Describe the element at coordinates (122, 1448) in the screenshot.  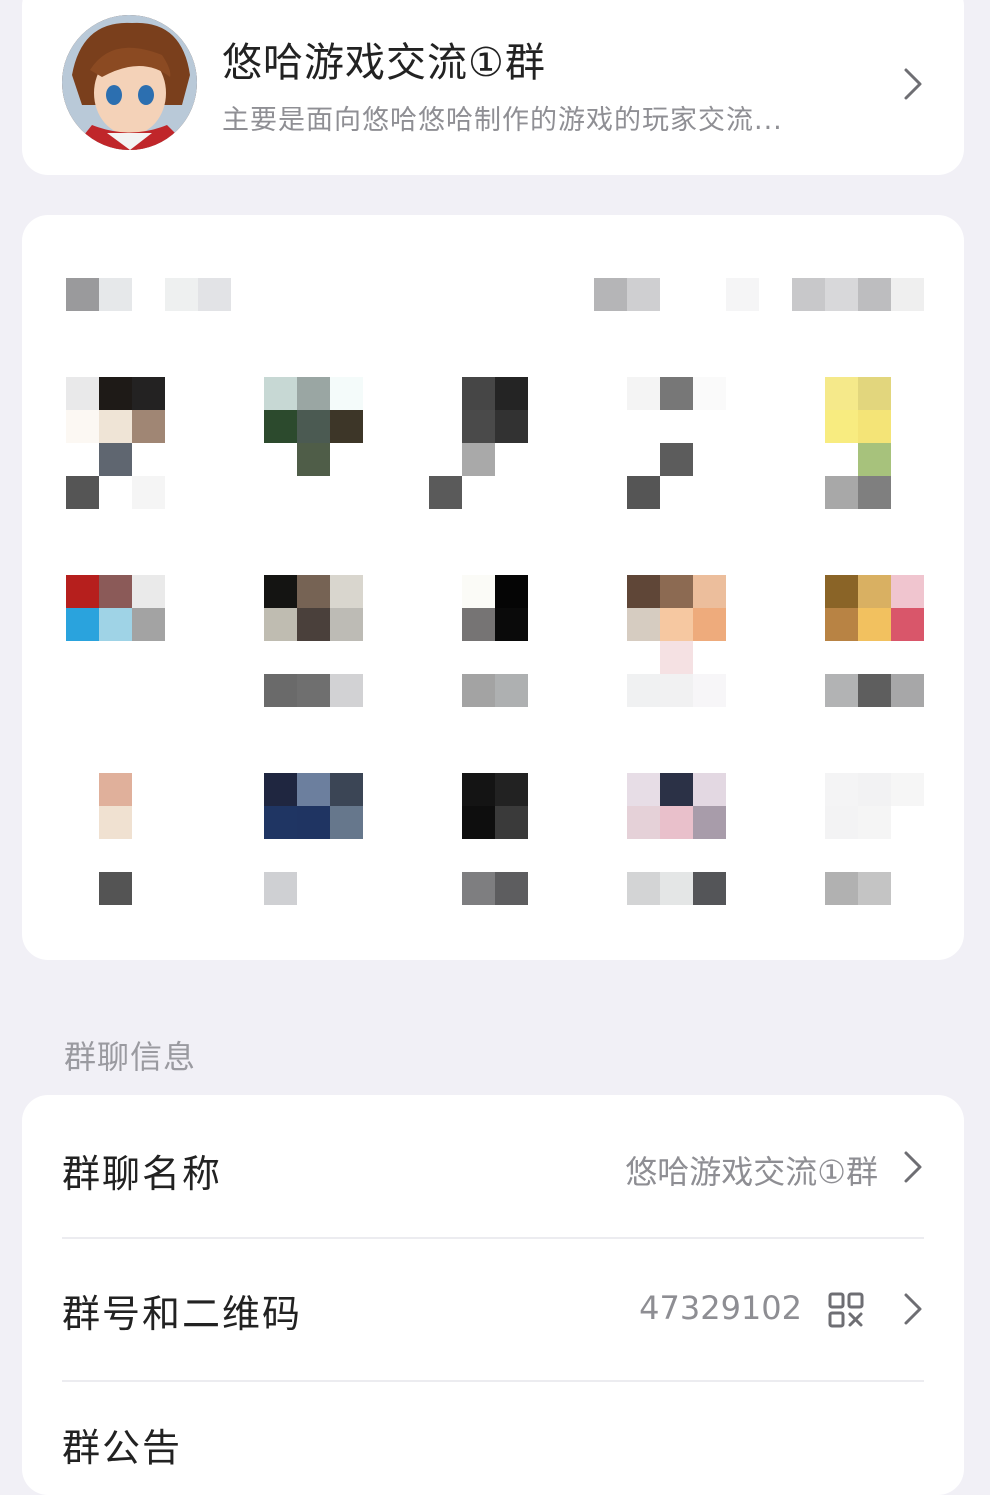
I see `row-label-group-announcement: 群公告` at that location.